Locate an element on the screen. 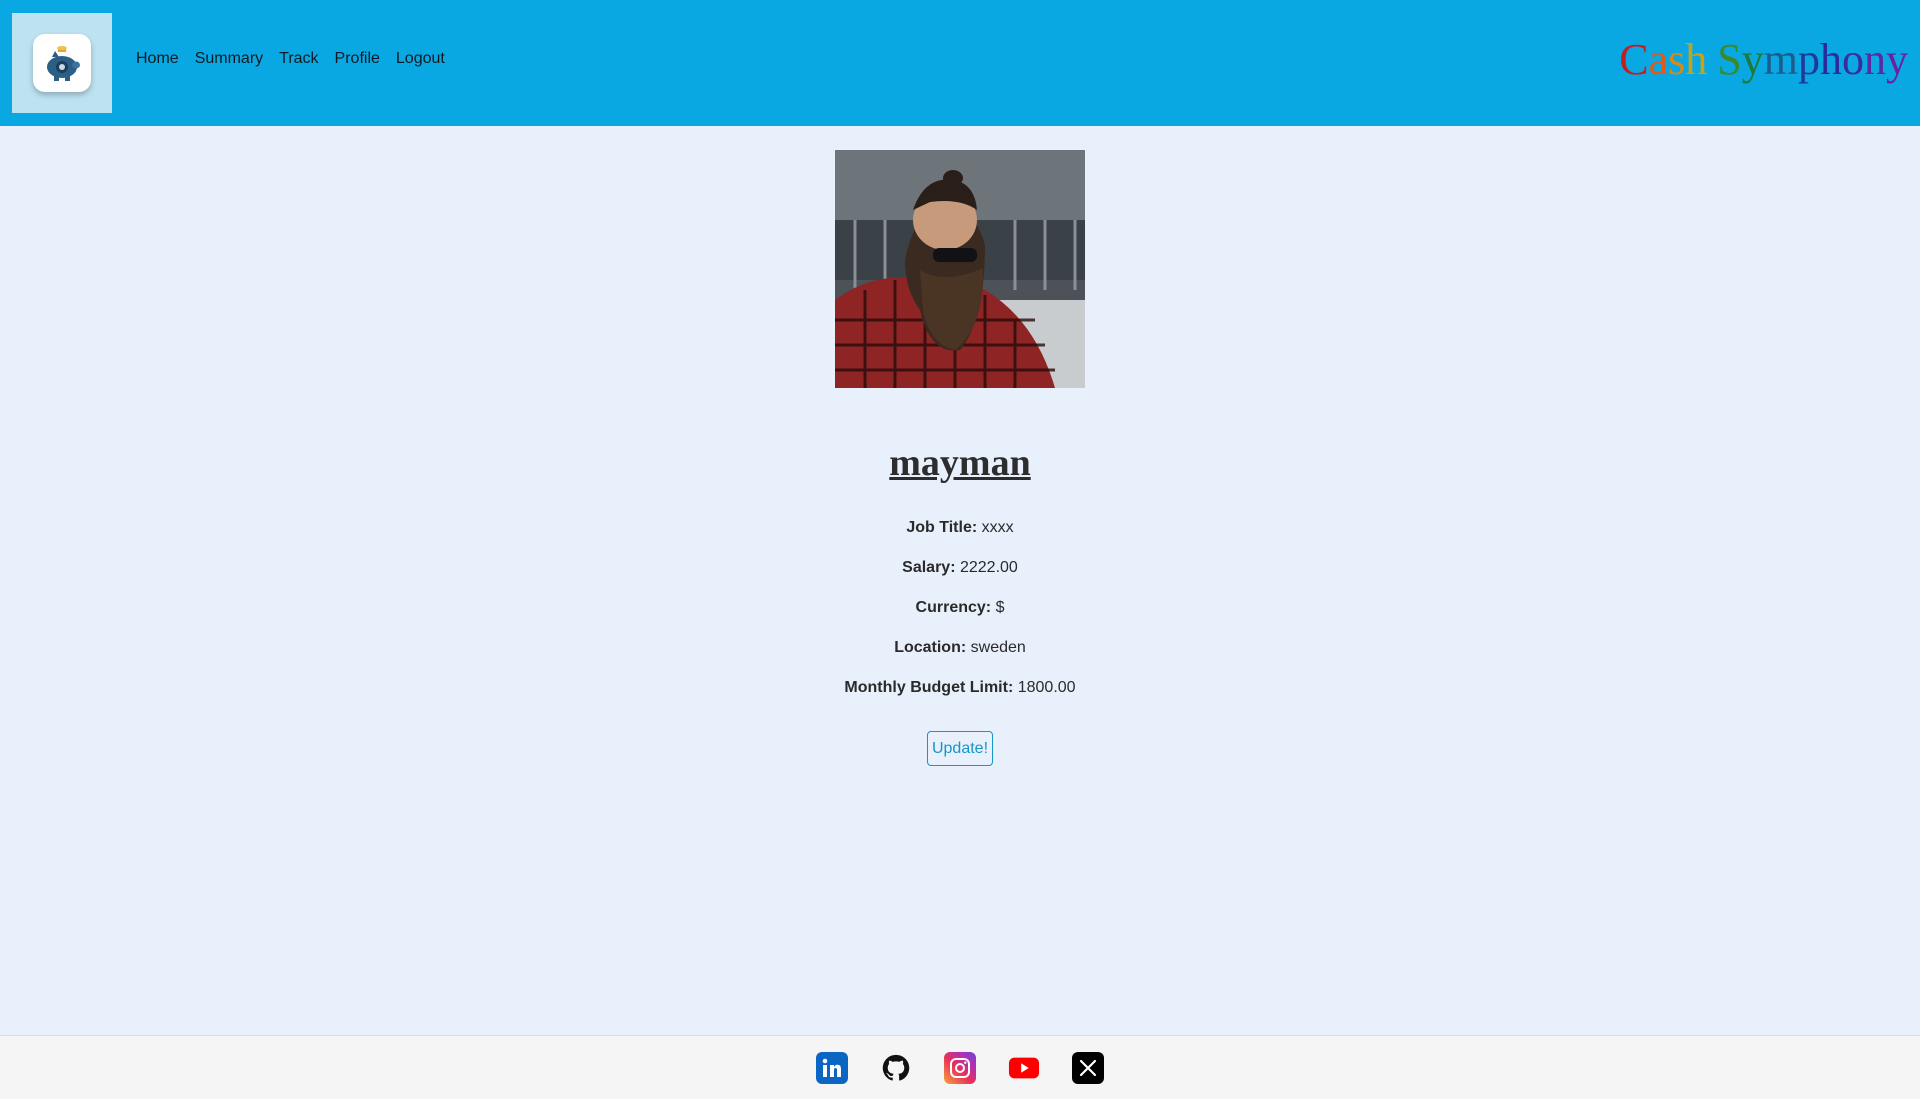 Image resolution: width=1920 pixels, height=1099 pixels. instagram-icon is located at coordinates (960, 1067).